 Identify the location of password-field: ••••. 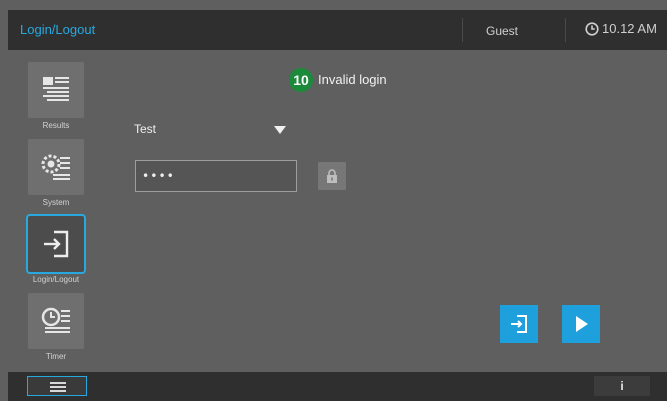
(216, 176).